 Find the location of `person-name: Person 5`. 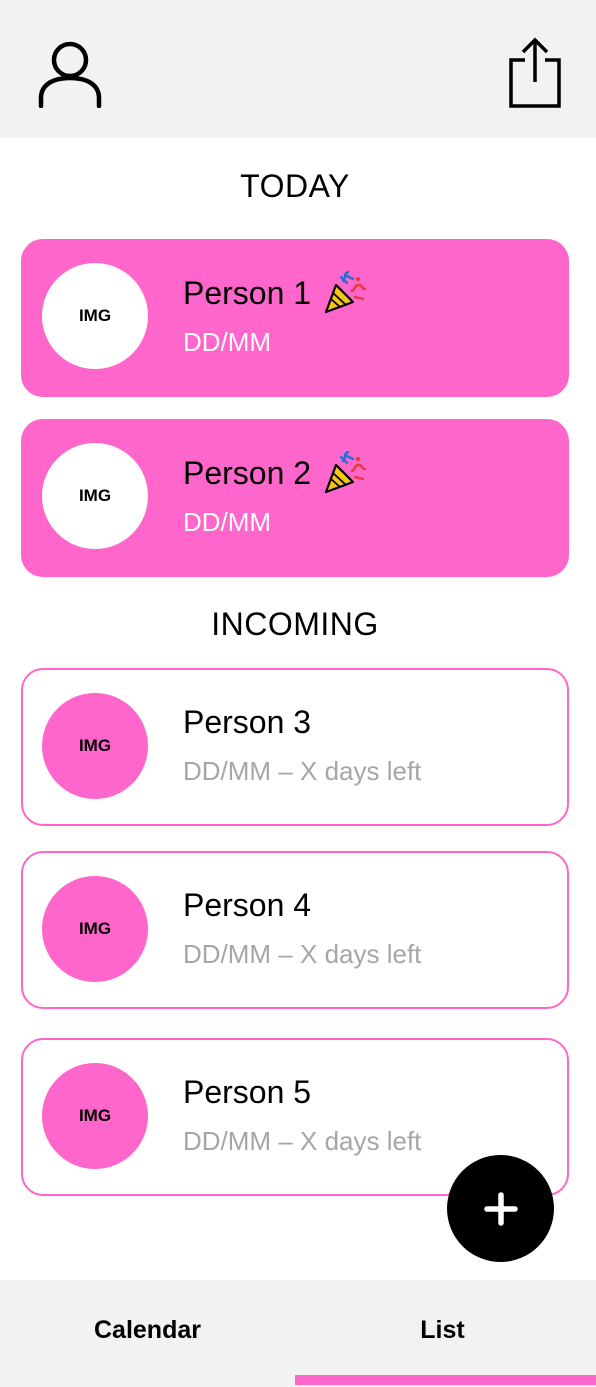

person-name: Person 5 is located at coordinates (247, 1092).